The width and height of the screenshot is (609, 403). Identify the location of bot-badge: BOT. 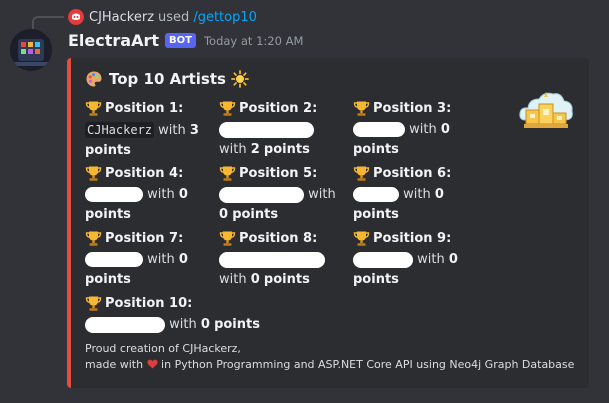
(180, 40).